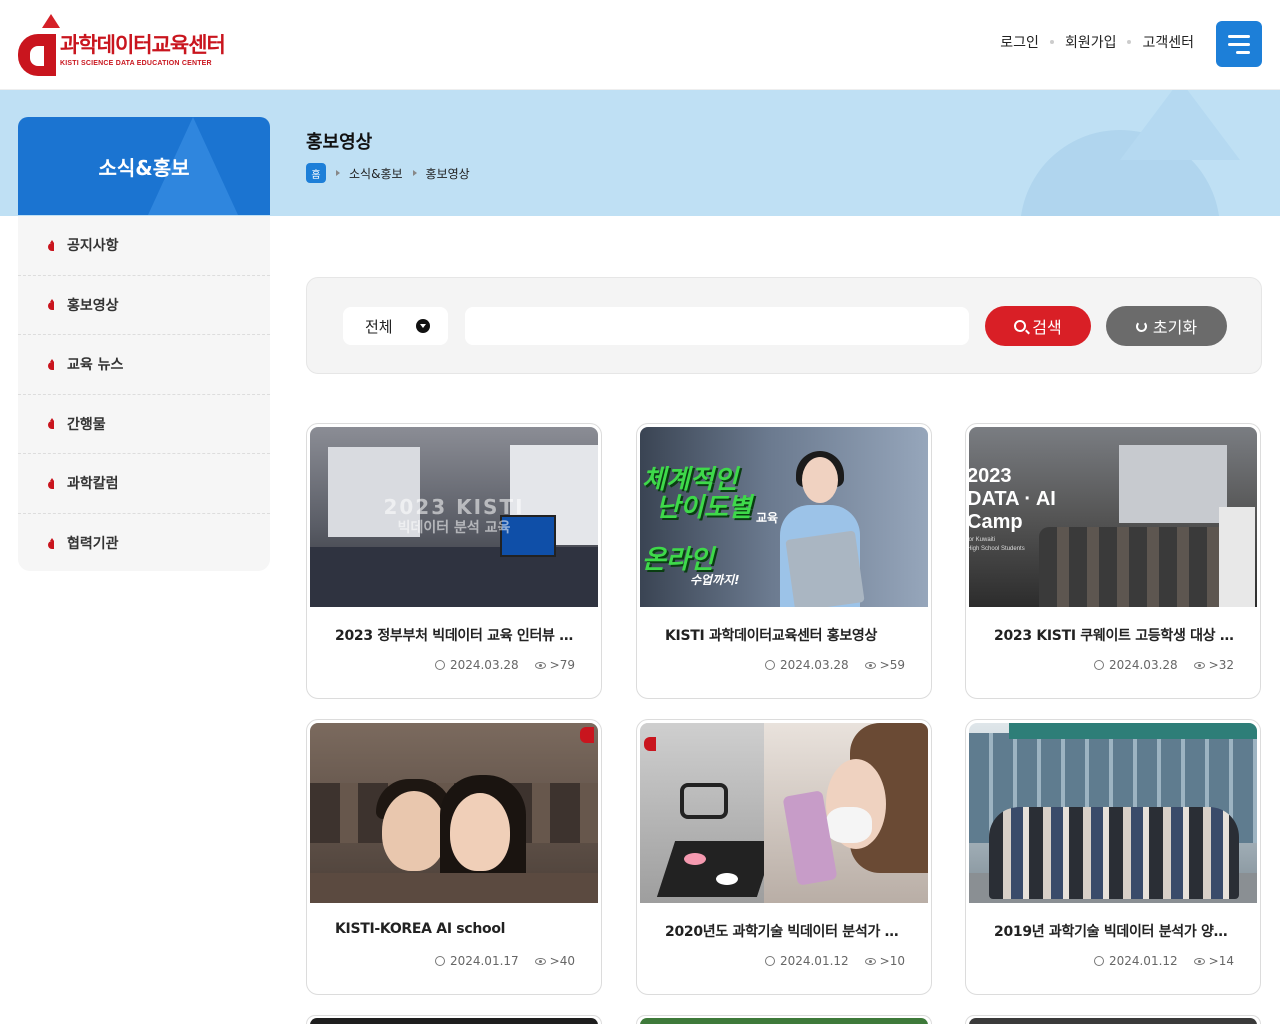  I want to click on thumbnail-caption: 수업까지!, so click(715, 580).